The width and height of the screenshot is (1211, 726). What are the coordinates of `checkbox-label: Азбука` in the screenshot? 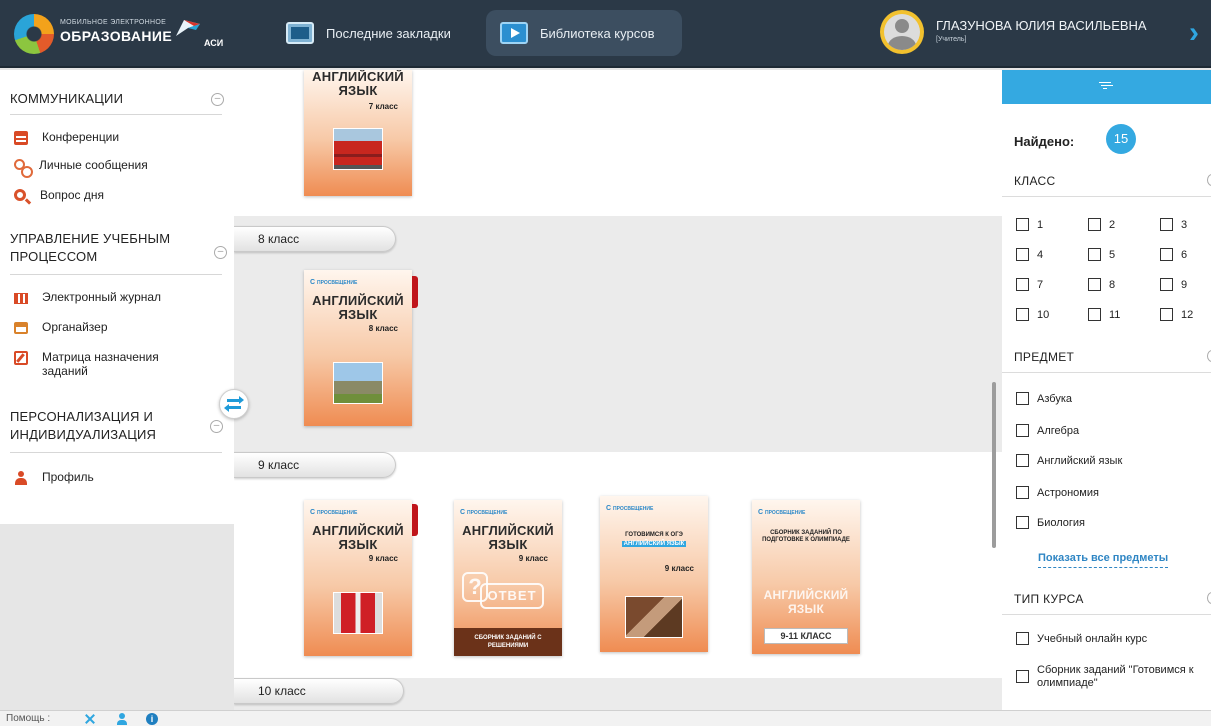 It's located at (1054, 398).